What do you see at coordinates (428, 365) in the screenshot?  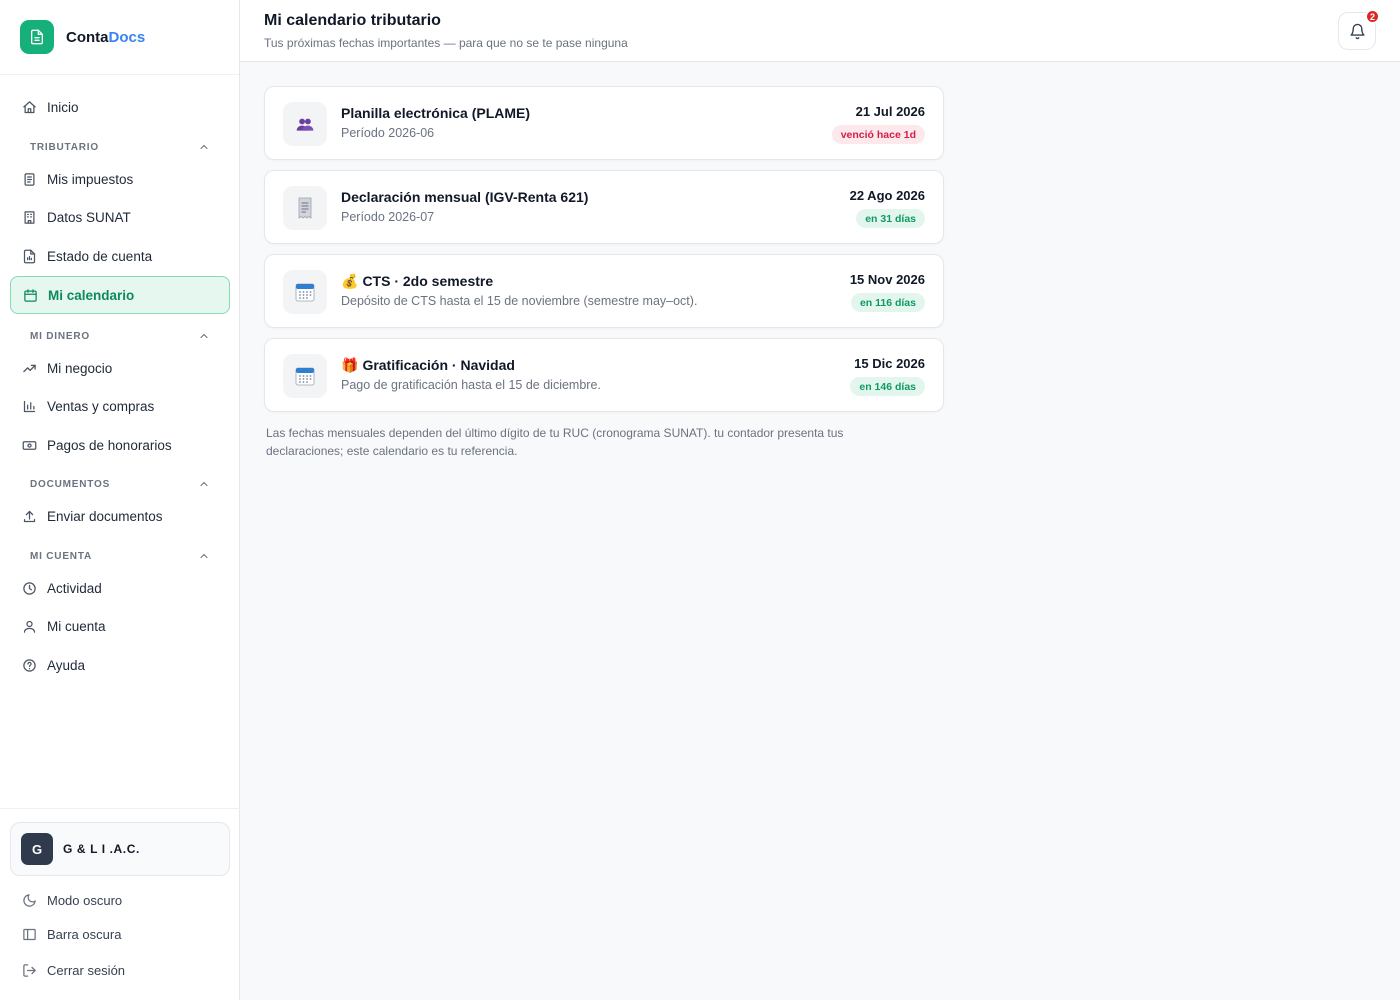 I see `event-title: 🎁 Gratificación · Navidad` at bounding box center [428, 365].